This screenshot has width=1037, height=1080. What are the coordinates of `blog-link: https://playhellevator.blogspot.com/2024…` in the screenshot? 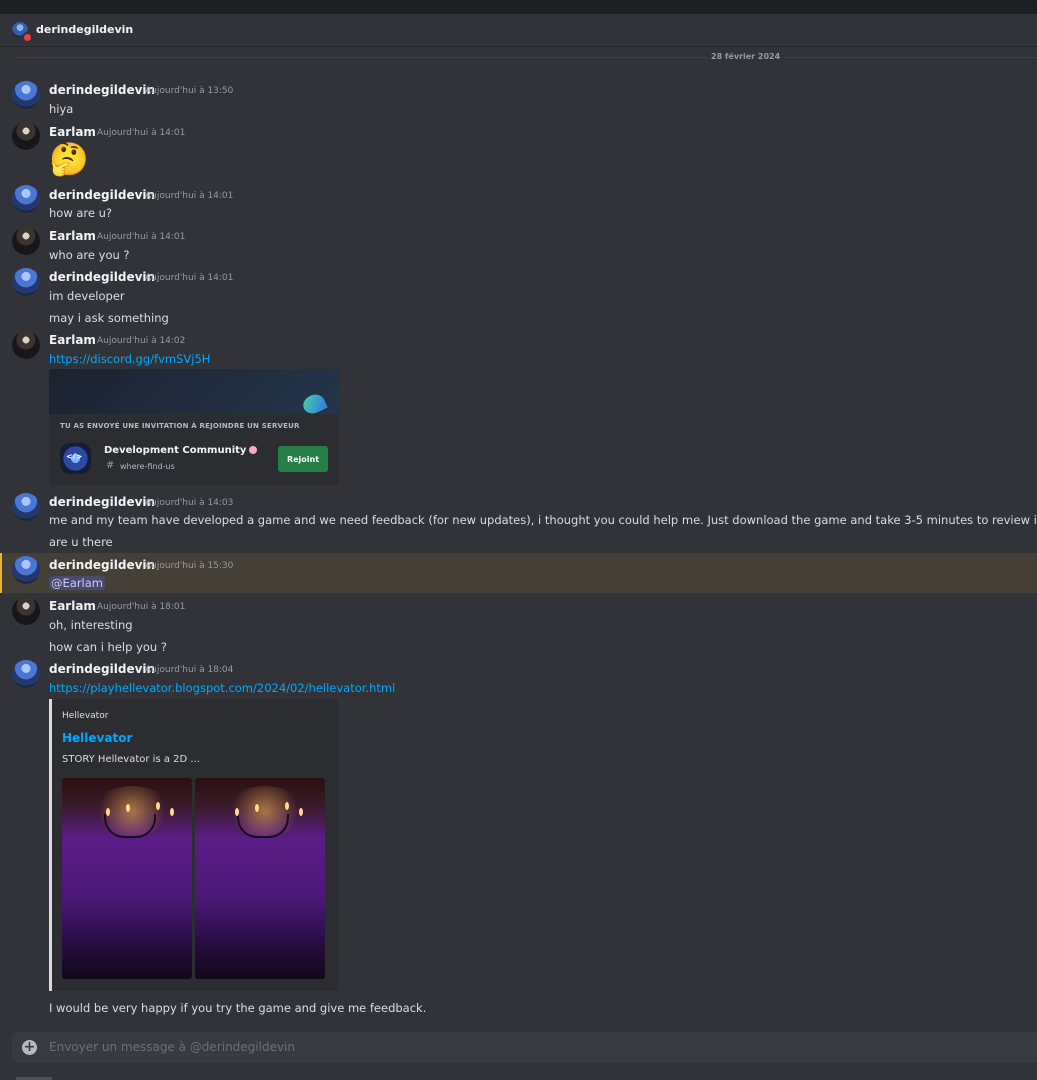 It's located at (222, 688).